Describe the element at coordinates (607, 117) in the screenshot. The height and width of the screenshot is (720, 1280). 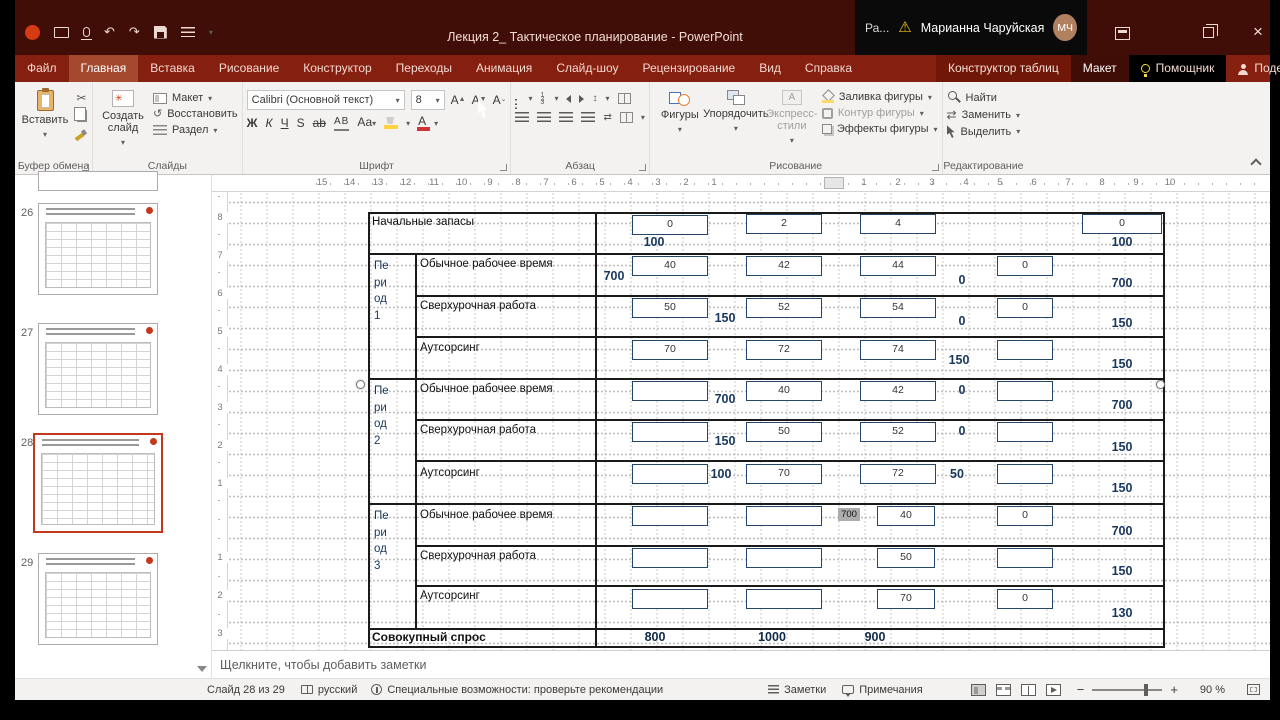
I see `text-direction-icon: ⇄` at that location.